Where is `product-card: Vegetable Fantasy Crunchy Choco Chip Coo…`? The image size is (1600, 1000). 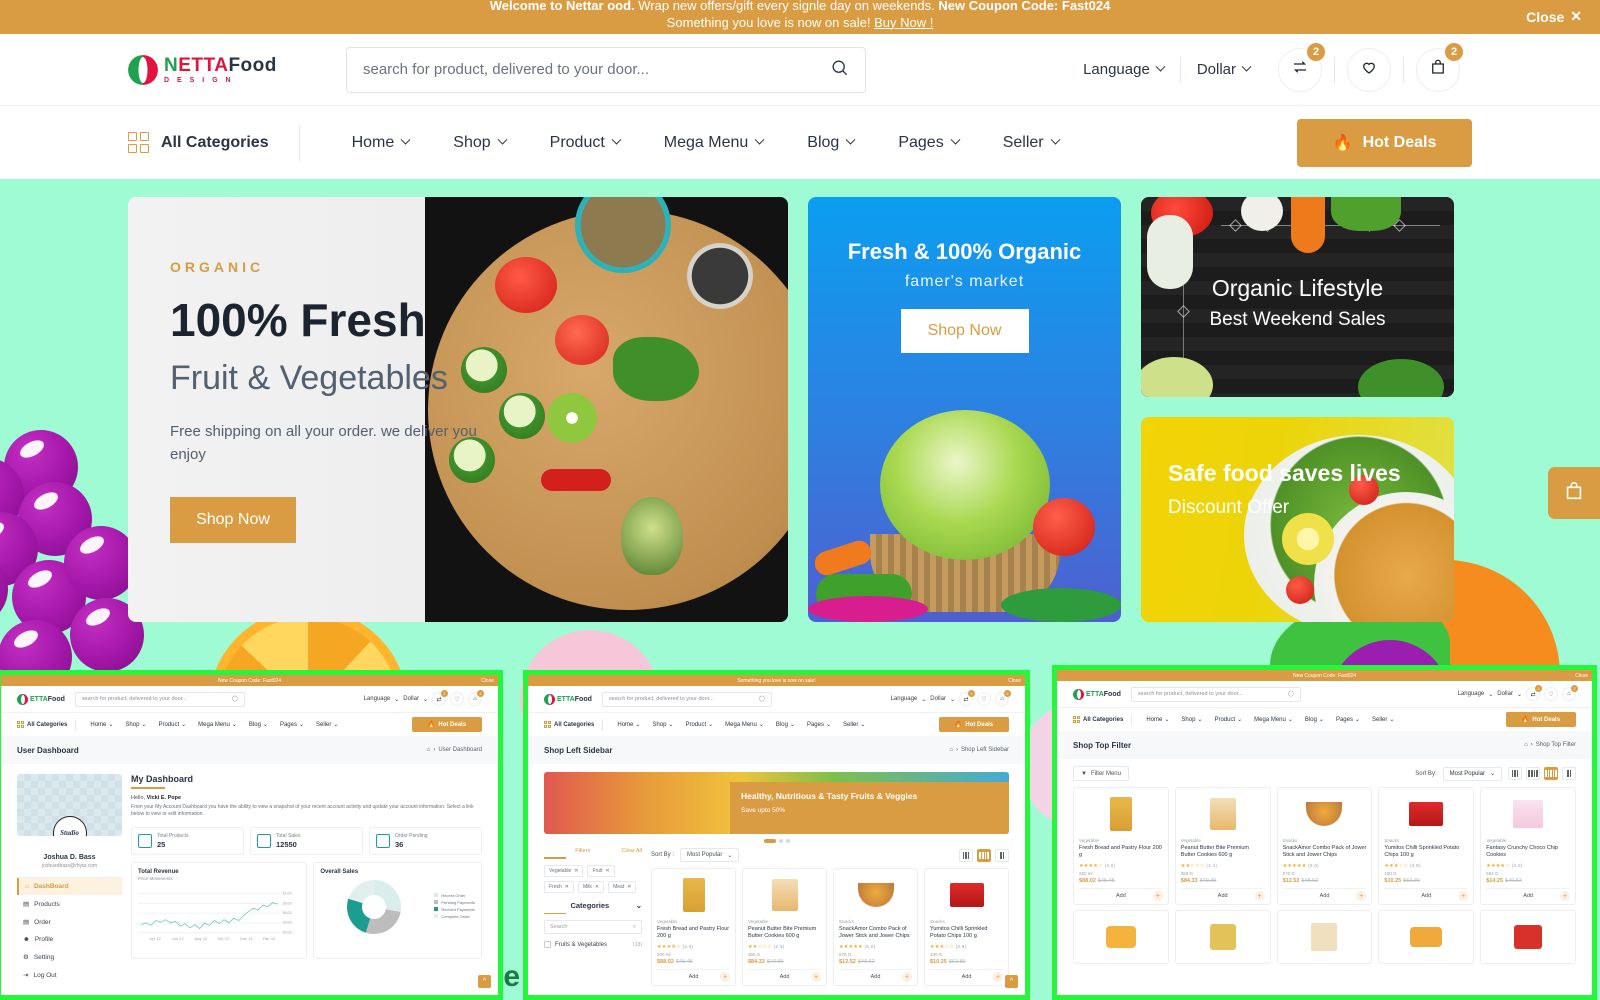
product-card: Vegetable Fantasy Crunchy Choco Chip Coo… is located at coordinates (1528, 846).